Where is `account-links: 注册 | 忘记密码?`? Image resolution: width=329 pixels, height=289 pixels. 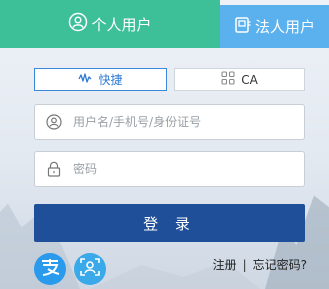 account-links: 注册 | 忘记密码? is located at coordinates (260, 264).